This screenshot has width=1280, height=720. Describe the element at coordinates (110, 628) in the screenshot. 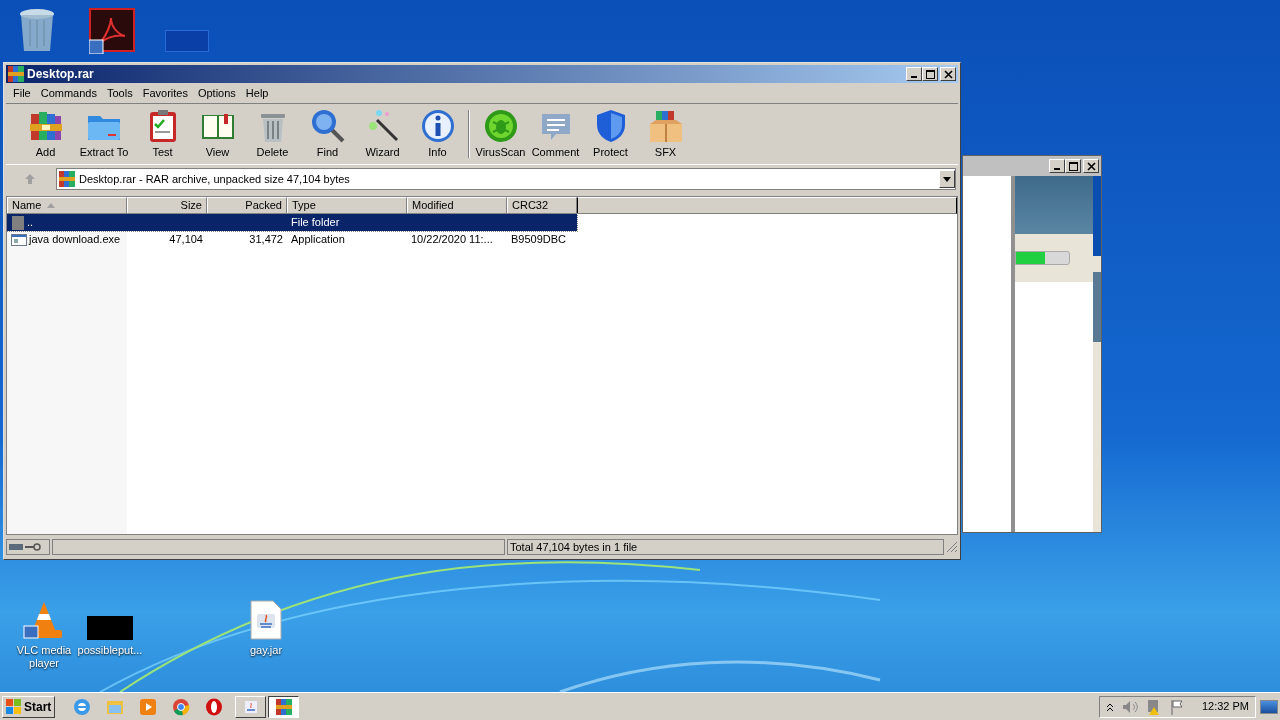

I see `video-thumbnail-icon` at that location.